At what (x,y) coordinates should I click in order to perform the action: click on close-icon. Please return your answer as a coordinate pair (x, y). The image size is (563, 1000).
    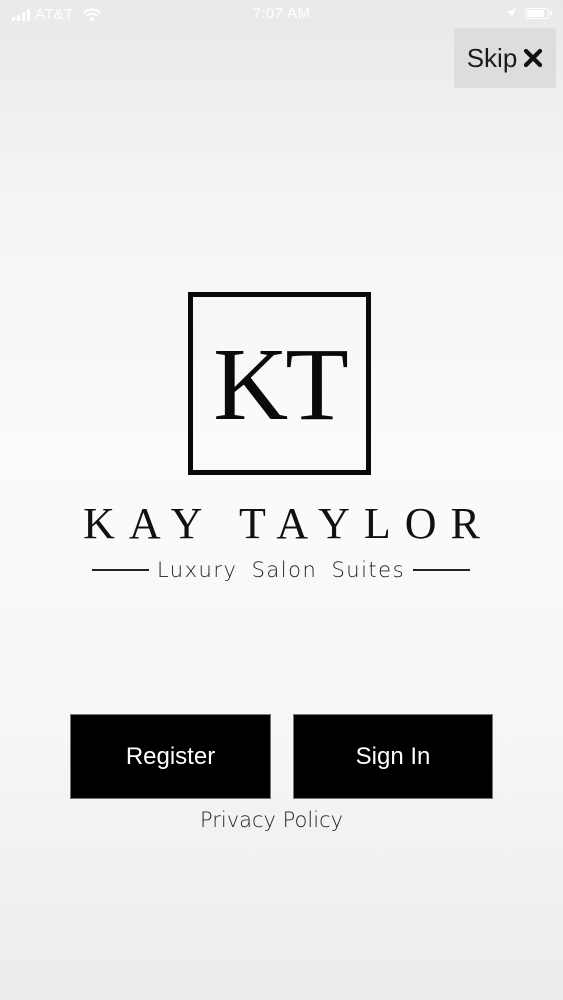
    Looking at the image, I should click on (533, 58).